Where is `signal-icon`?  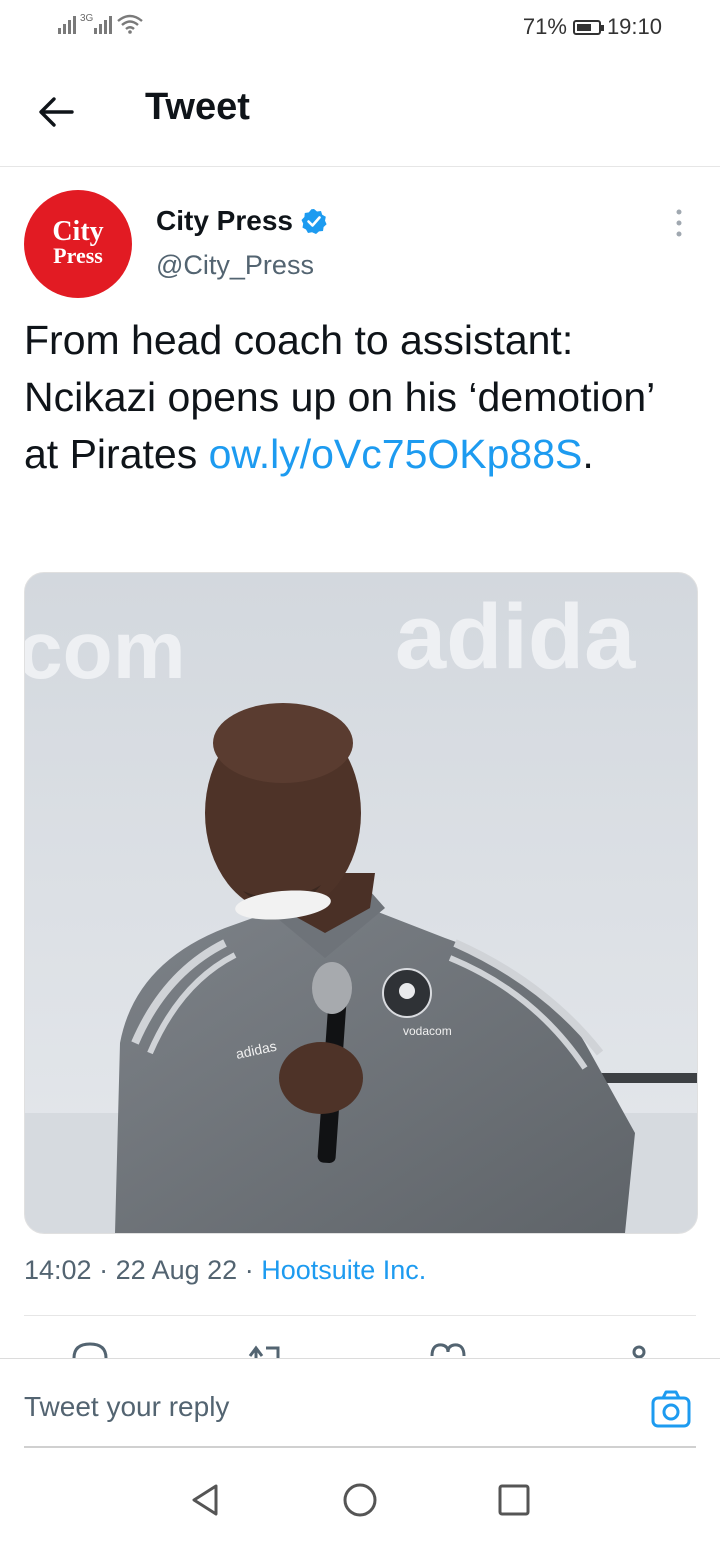
signal-icon is located at coordinates (67, 23).